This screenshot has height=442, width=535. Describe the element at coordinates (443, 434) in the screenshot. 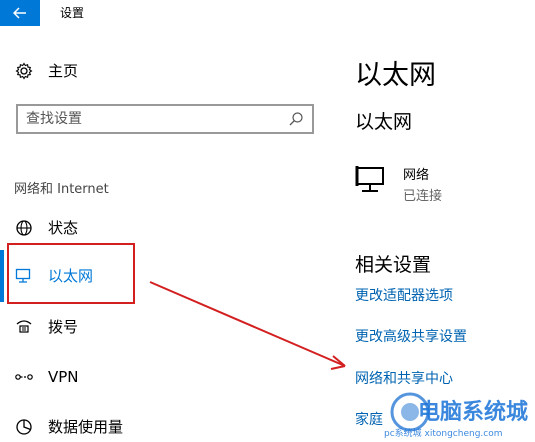

I see `watermark-url: pc系统城 xitongcheng.com` at that location.